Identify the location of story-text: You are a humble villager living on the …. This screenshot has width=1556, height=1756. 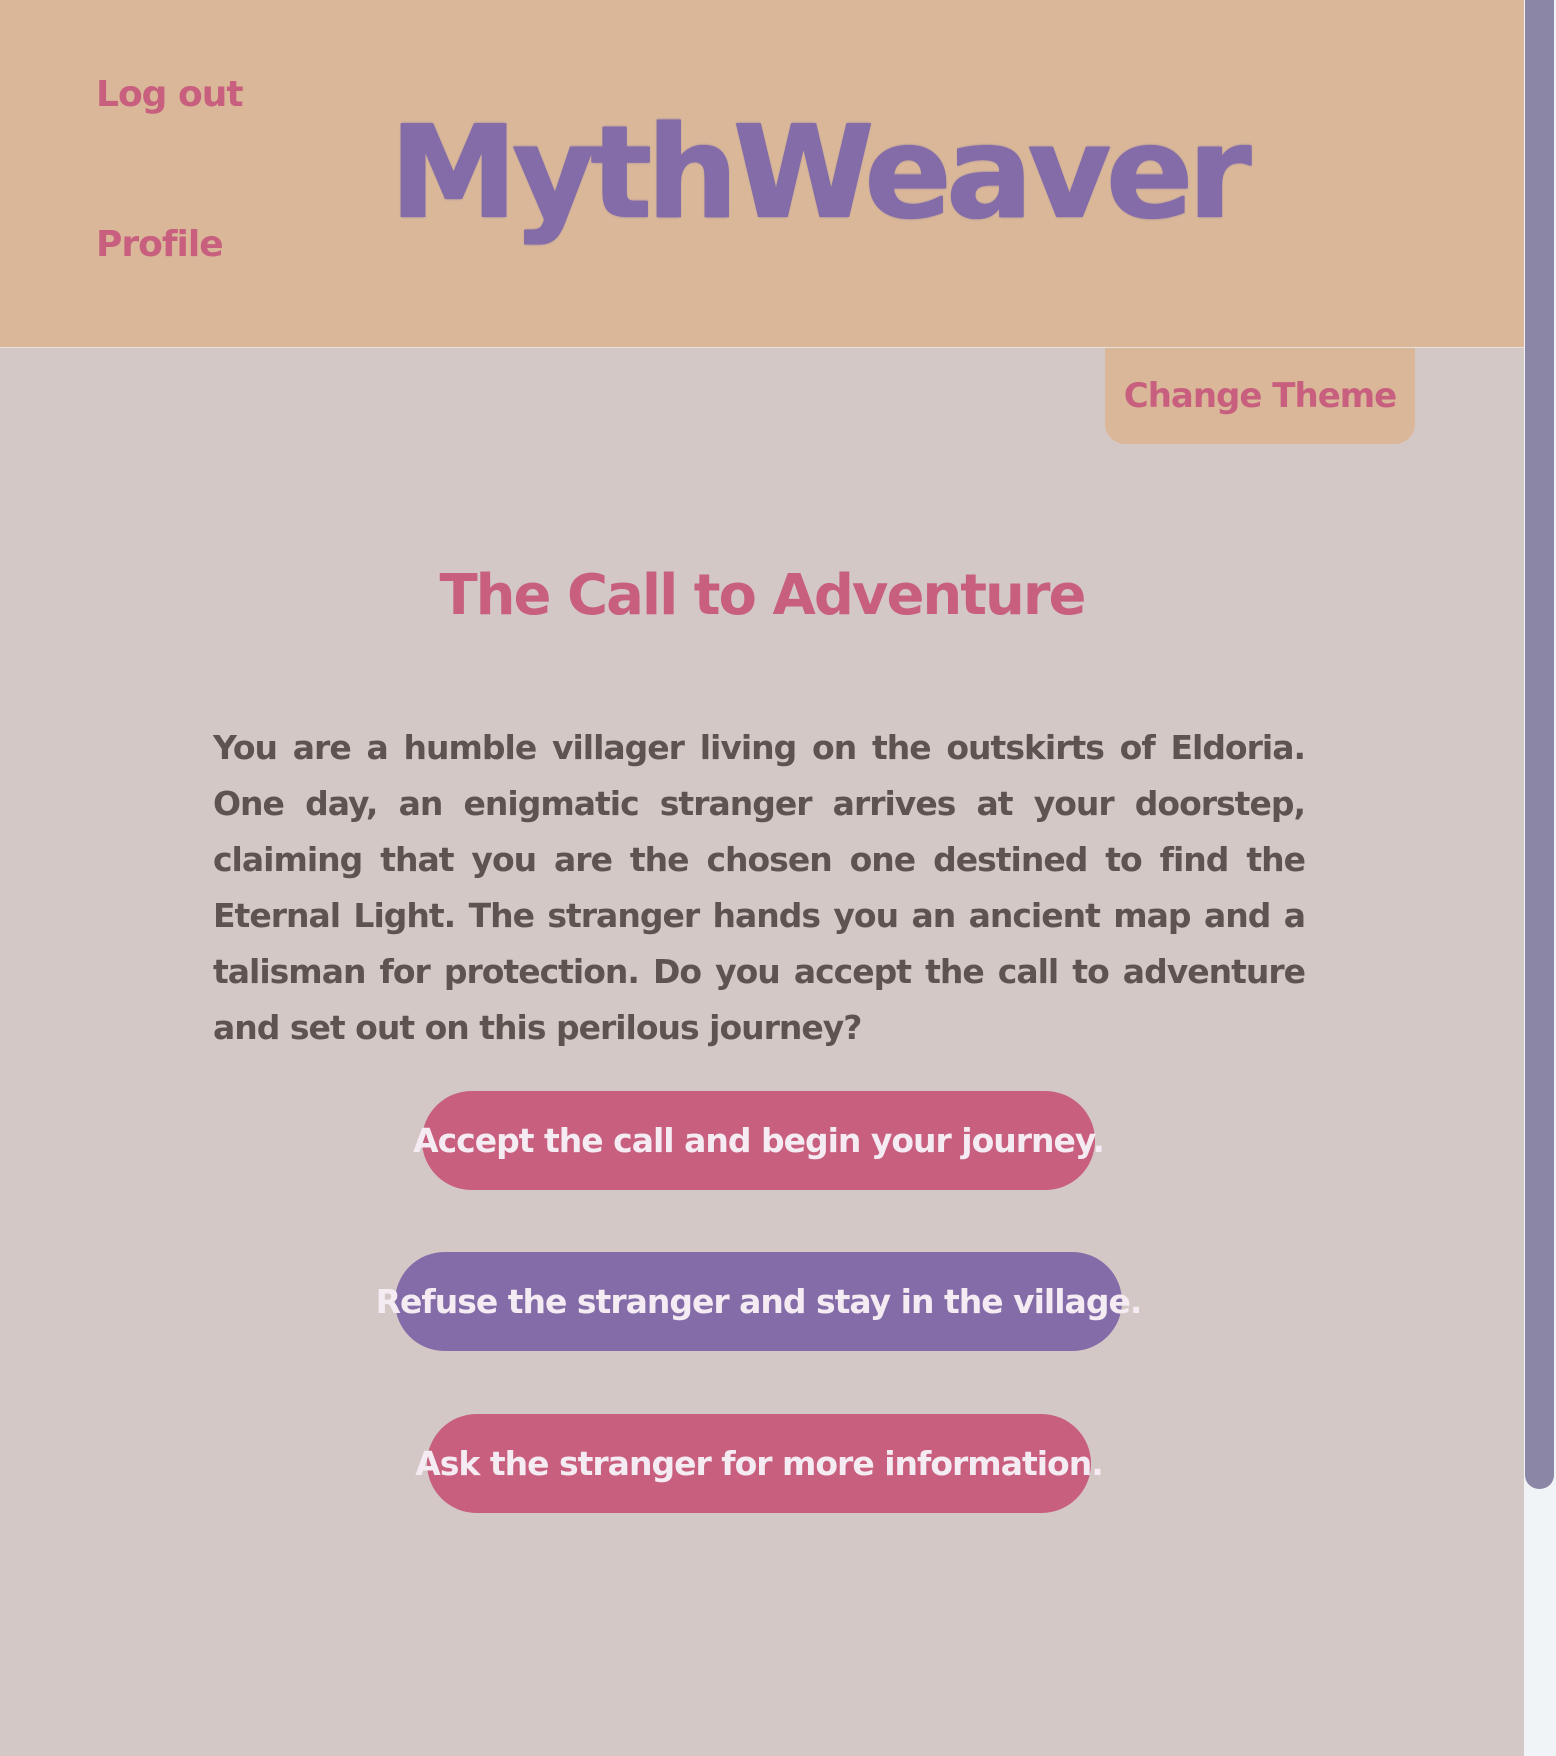
(759, 887).